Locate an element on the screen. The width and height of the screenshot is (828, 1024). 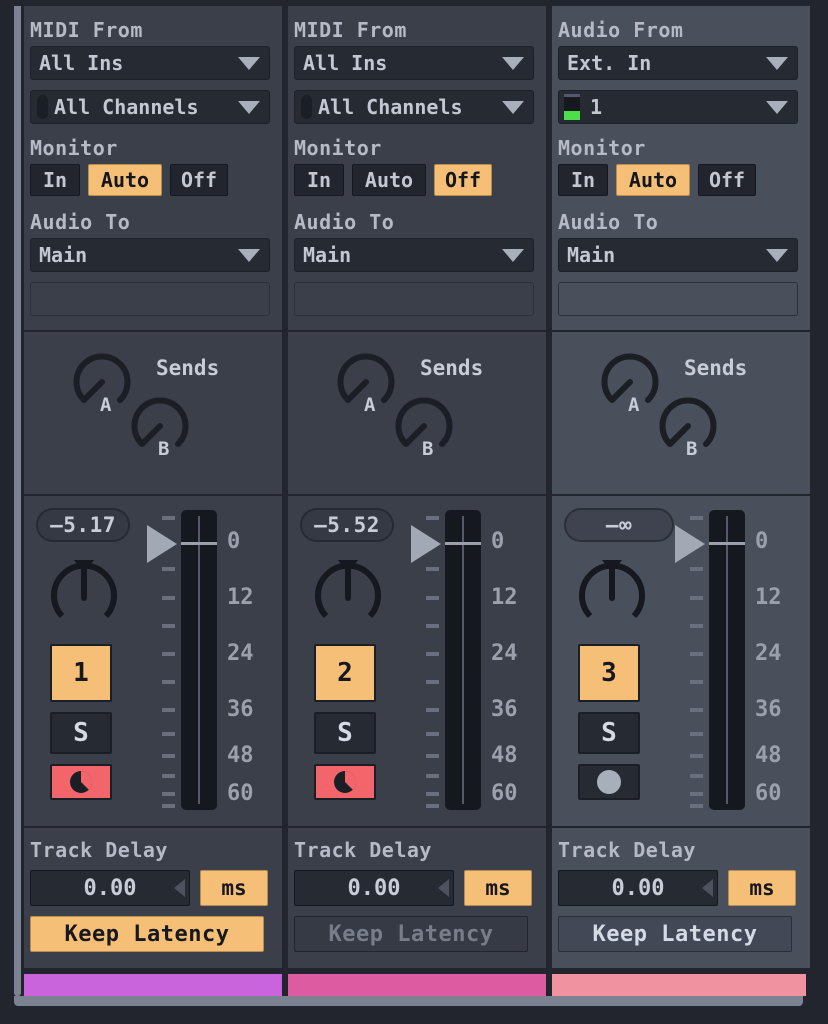
track-delay-field-1: 0.00 is located at coordinates (110, 888).